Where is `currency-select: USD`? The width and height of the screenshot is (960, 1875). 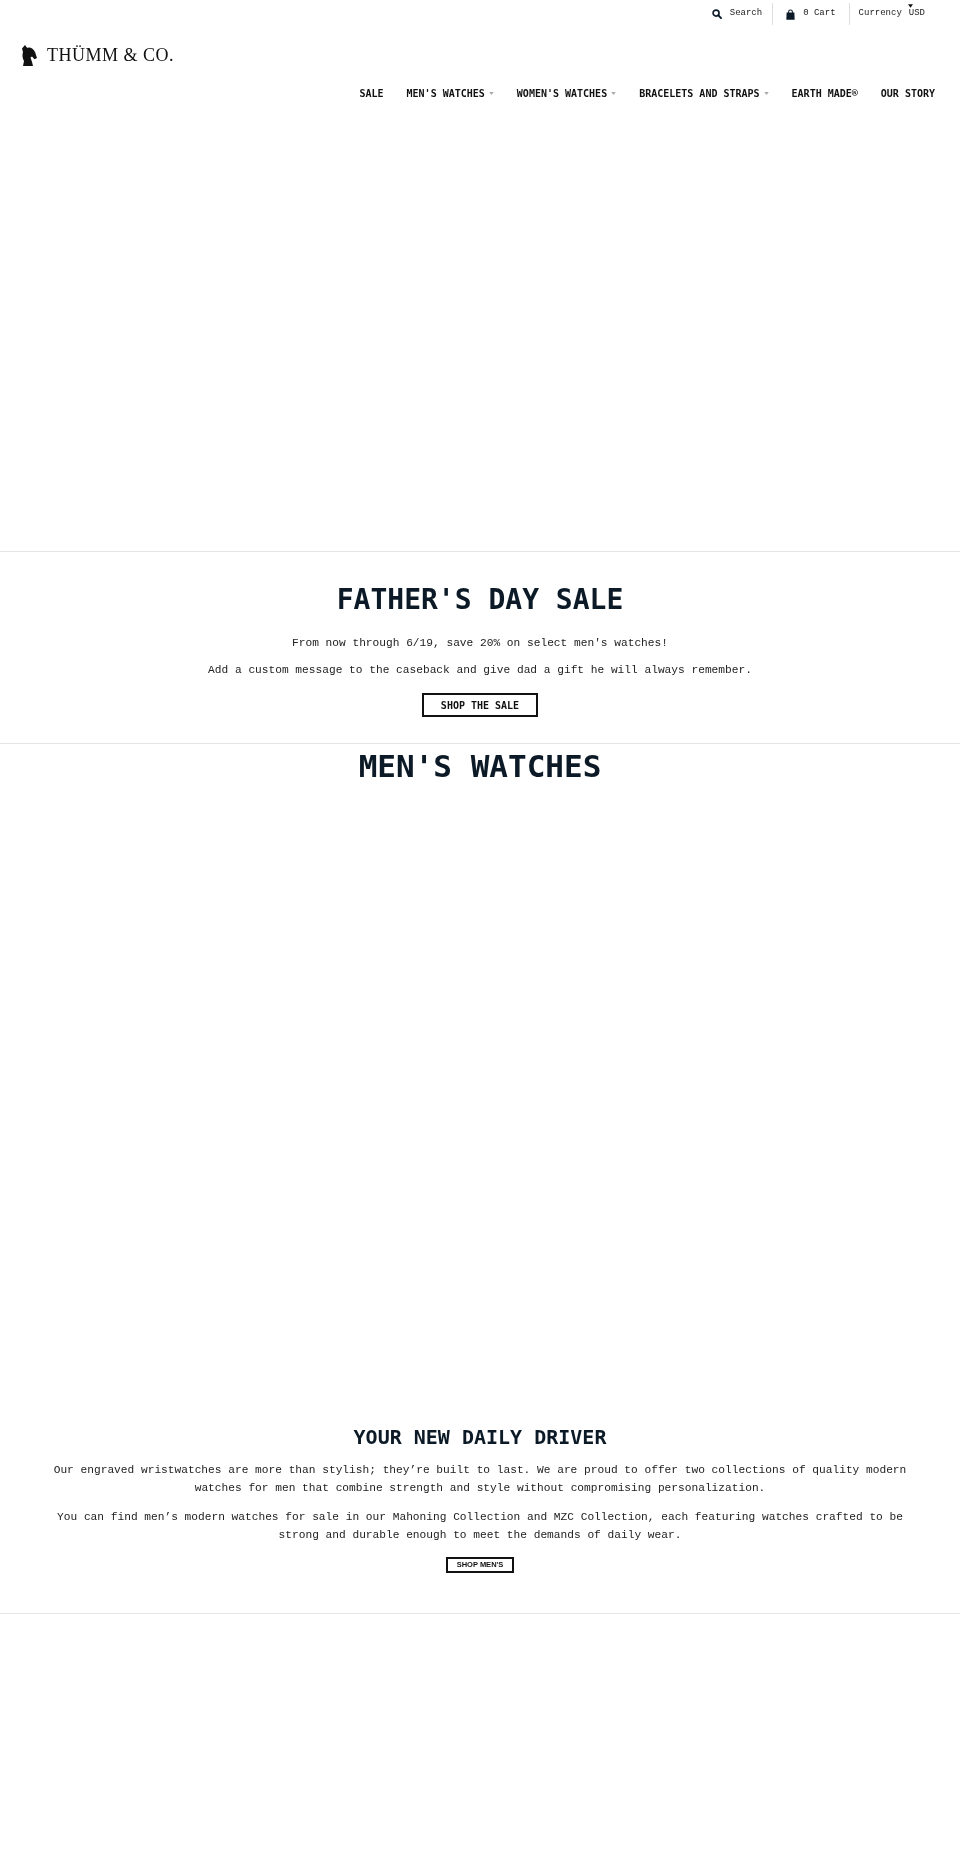 currency-select: USD is located at coordinates (916, 14).